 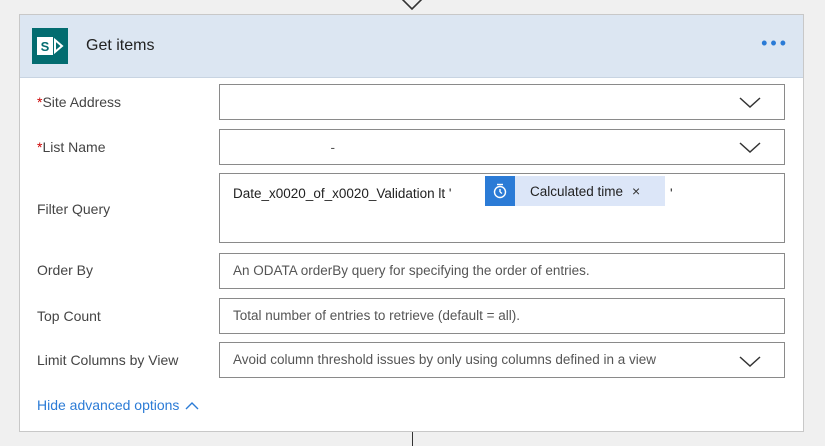 I want to click on list-name-dropdown: -, so click(x=502, y=147).